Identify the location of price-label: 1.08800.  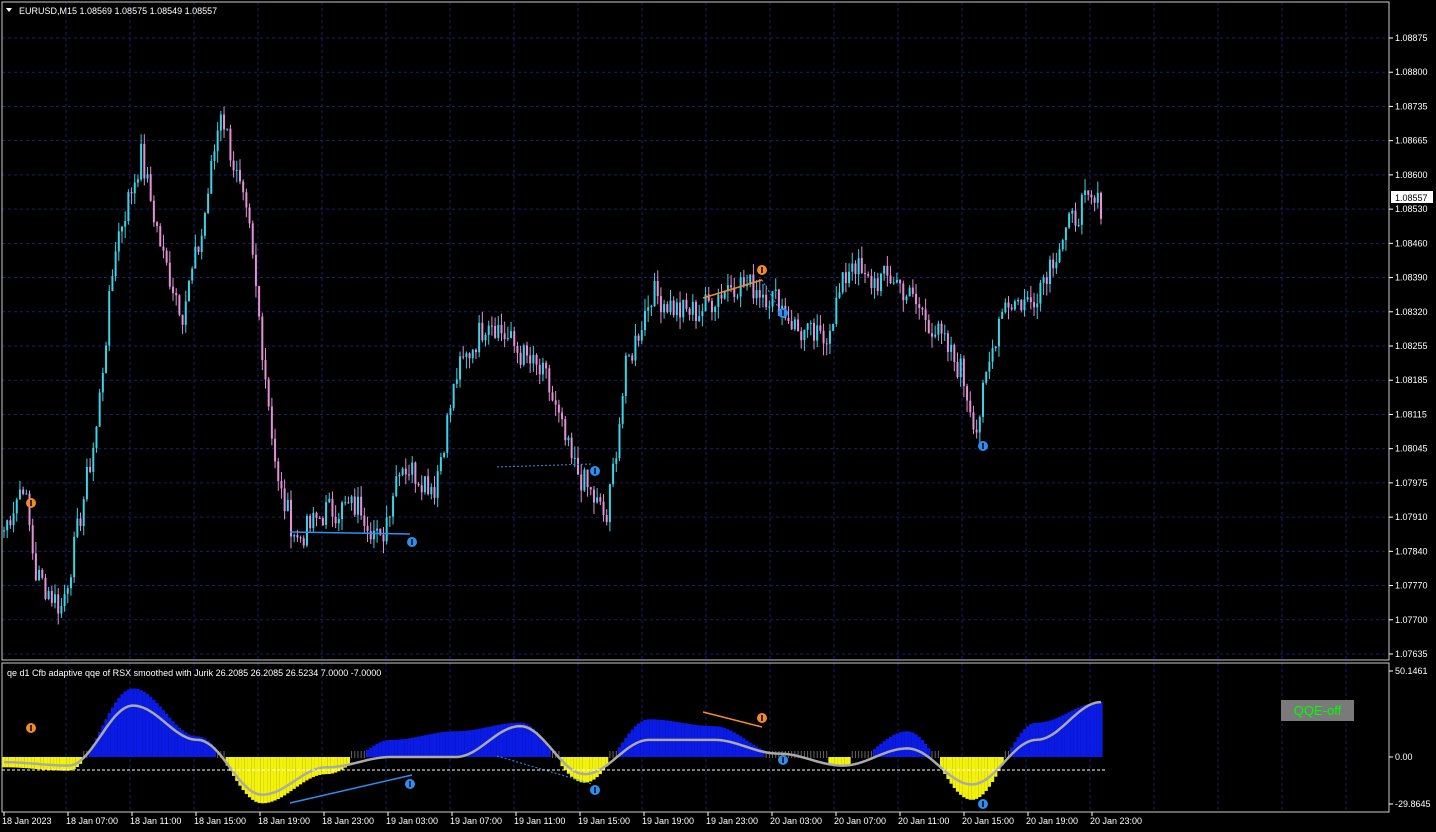
(1411, 72).